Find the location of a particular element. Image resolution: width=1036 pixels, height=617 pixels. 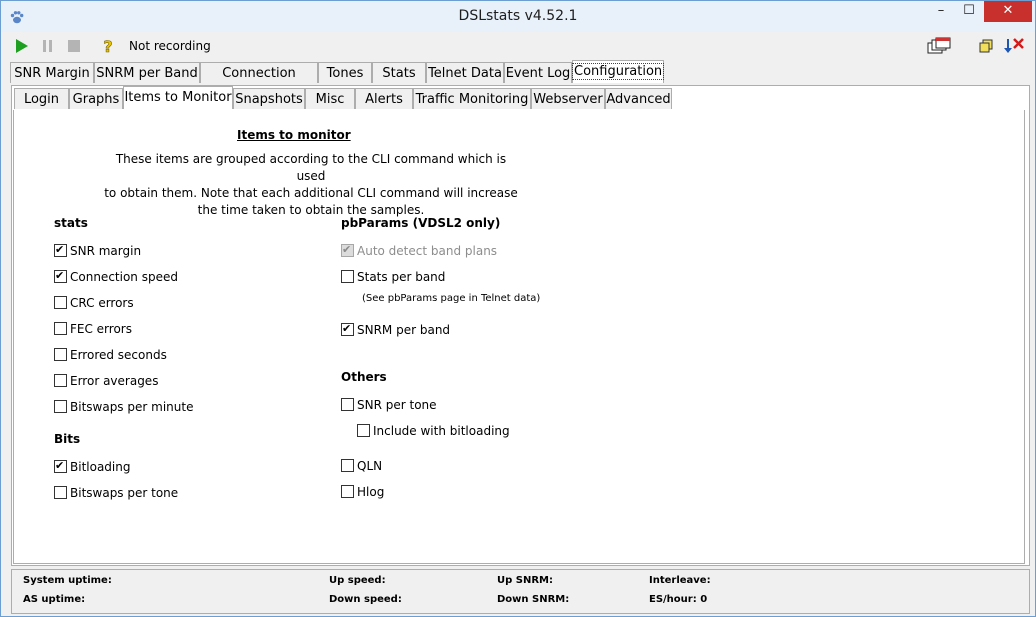

tab-configuration: Configuration is located at coordinates (618, 71).